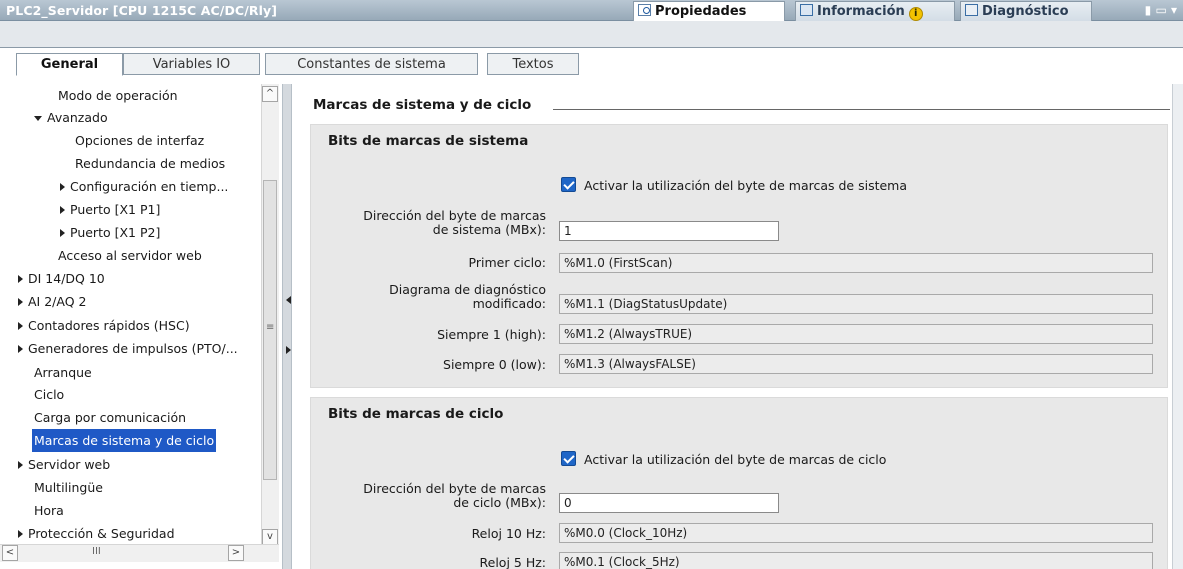 This screenshot has height=569, width=1183. What do you see at coordinates (568, 184) in the screenshot?
I see `system-bits-checkbox` at bounding box center [568, 184].